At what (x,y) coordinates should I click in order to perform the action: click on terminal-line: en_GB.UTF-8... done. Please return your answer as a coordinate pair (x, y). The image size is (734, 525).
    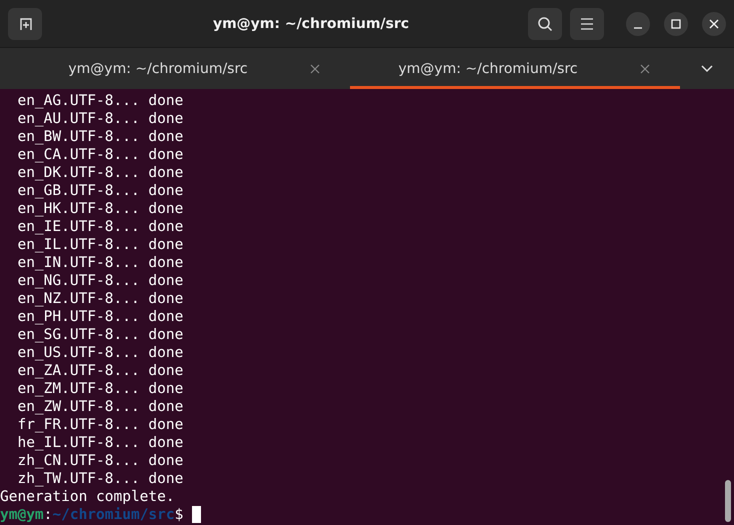
    Looking at the image, I should click on (100, 191).